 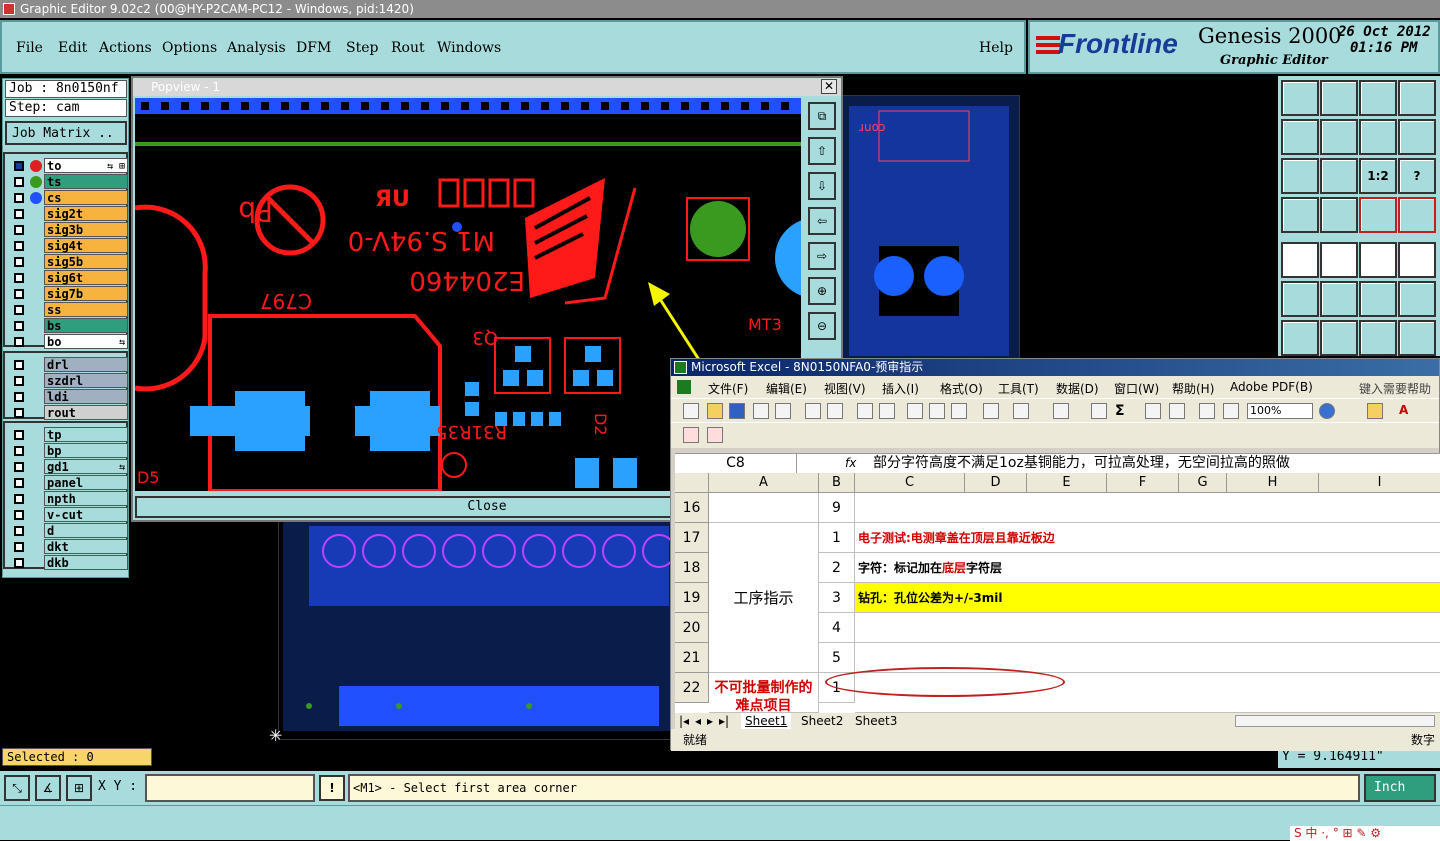 I want to click on fillet-icon, so click(x=1417, y=338).